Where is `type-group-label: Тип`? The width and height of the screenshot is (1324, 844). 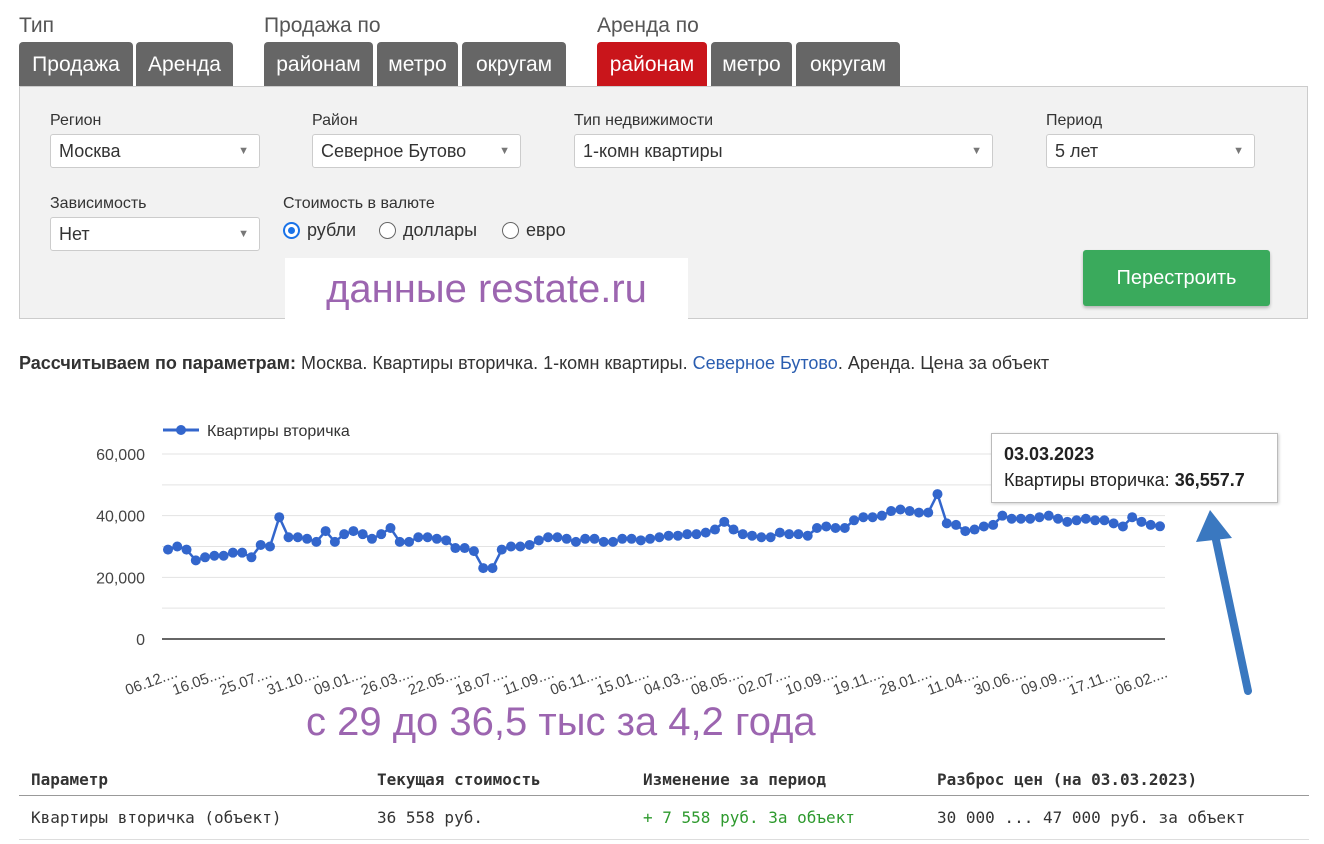 type-group-label: Тип is located at coordinates (37, 25).